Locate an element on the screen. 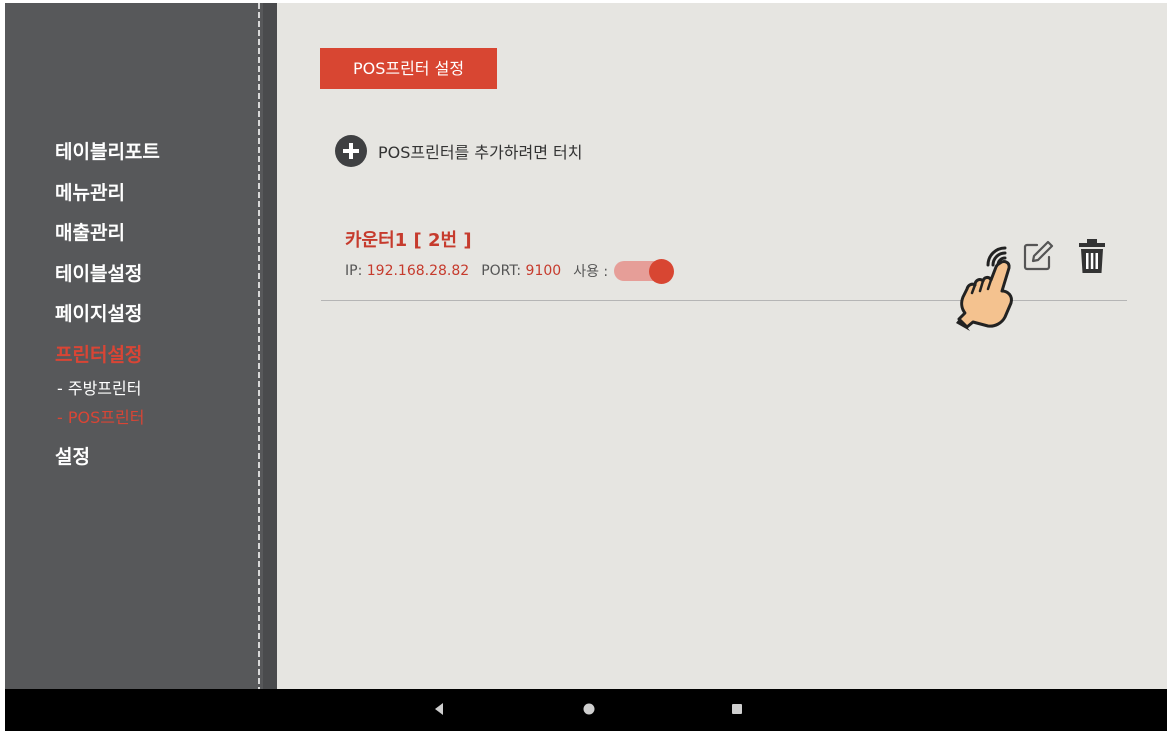  sidebar-subitem-kitchen-printer: - 주방프린터 is located at coordinates (107, 393).